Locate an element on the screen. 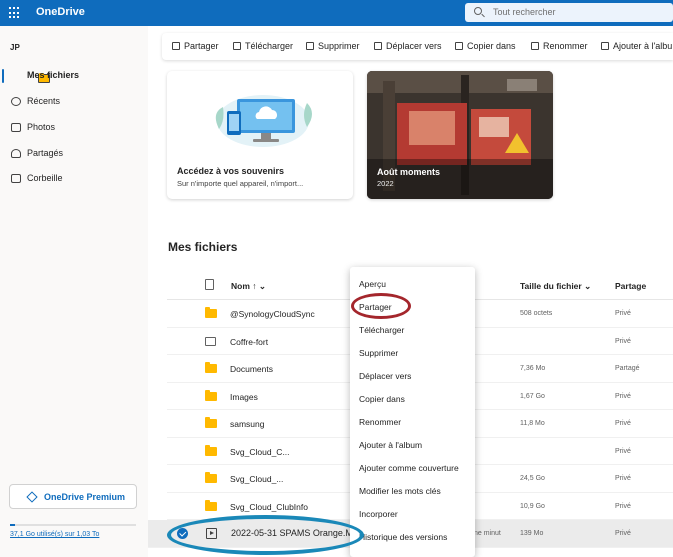  diamond-icon is located at coordinates (32, 497).